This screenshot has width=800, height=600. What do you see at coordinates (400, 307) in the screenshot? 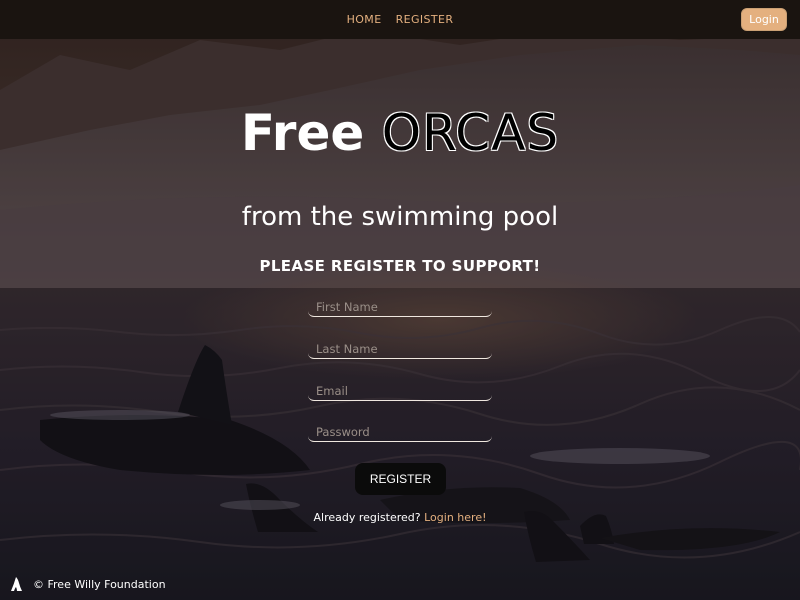
I see `first-name-field` at bounding box center [400, 307].